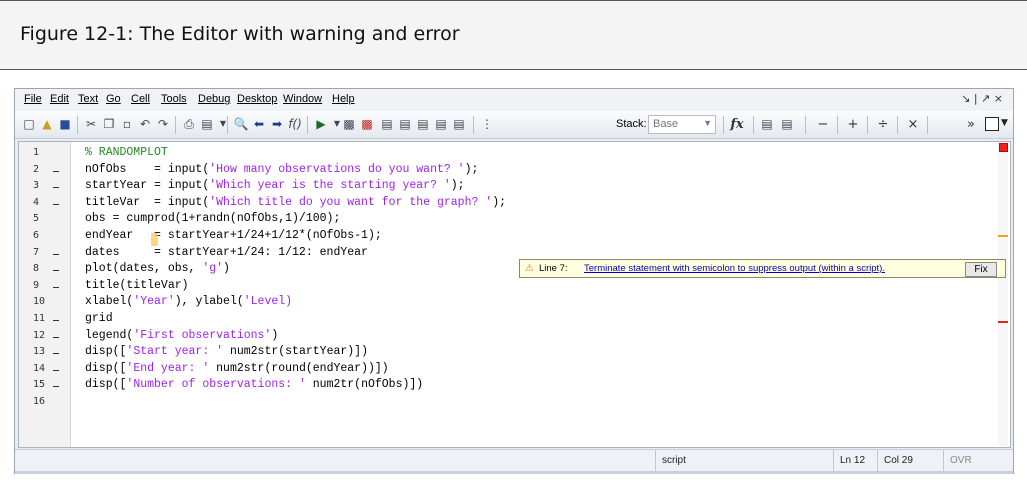  I want to click on open-document-icon: ▤, so click(207, 124).